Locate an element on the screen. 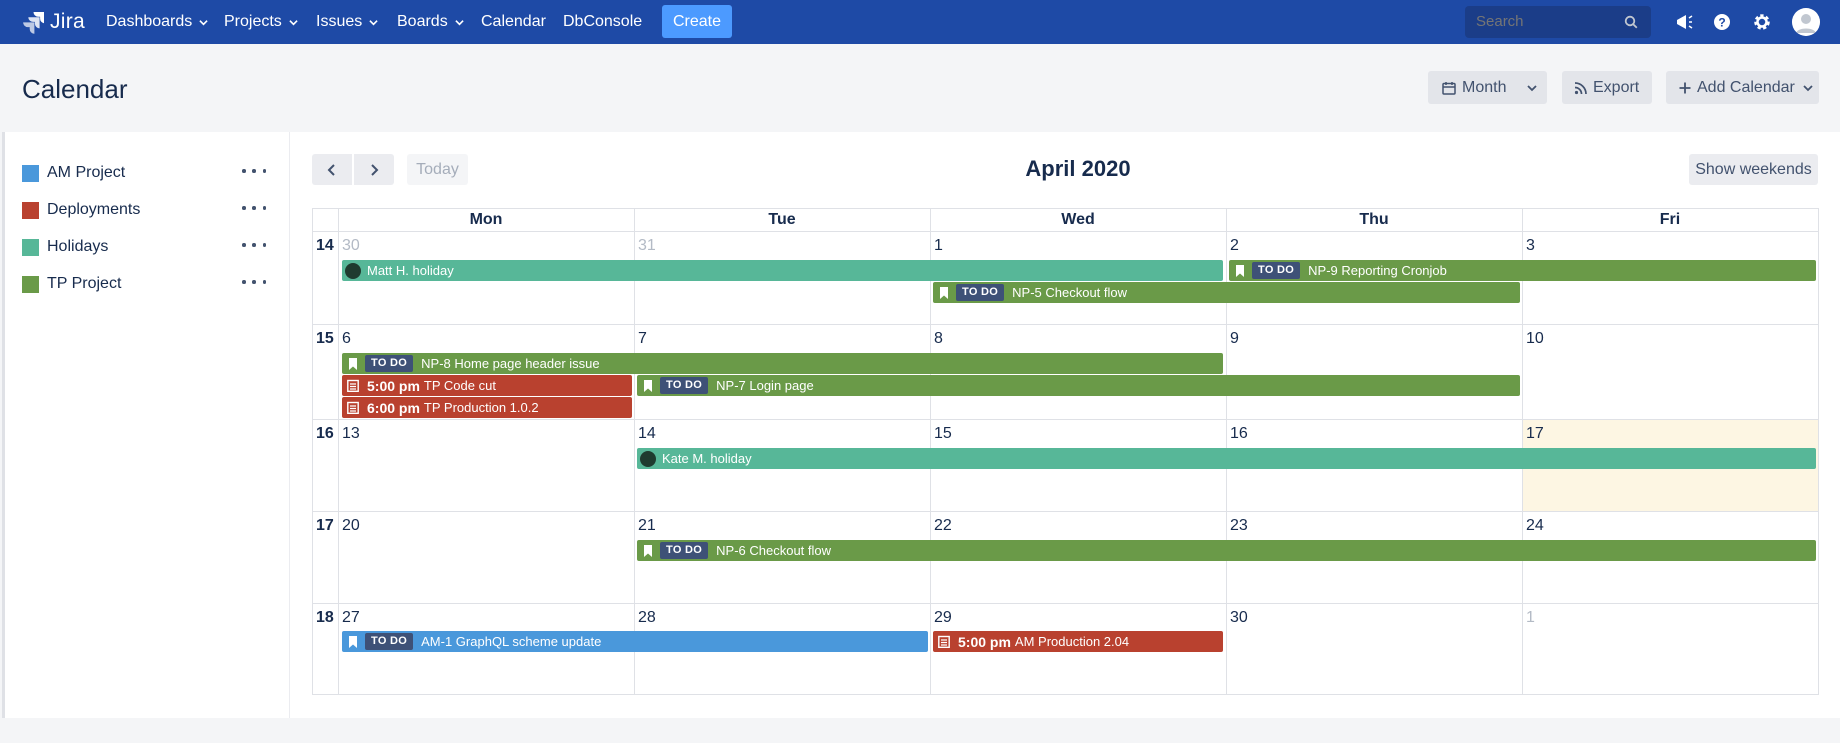 The height and width of the screenshot is (743, 1840). day-number: 20 is located at coordinates (351, 526).